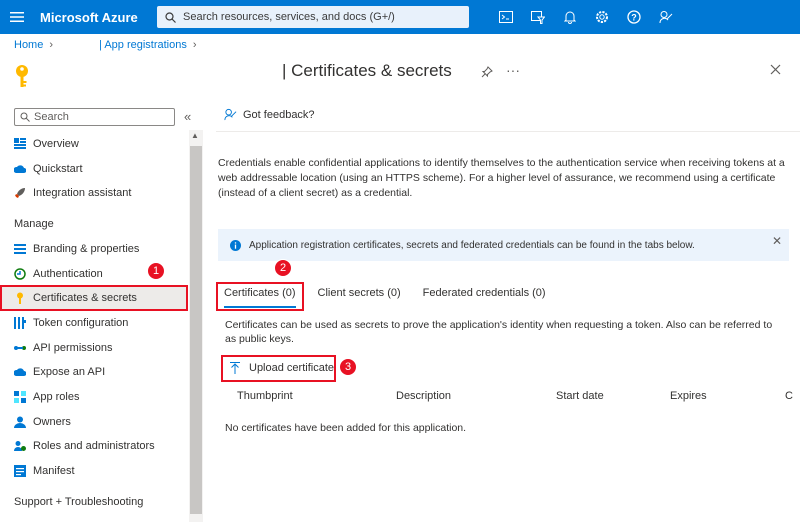 The image size is (800, 522). Describe the element at coordinates (79, 502) in the screenshot. I see `support-section-heading: Support + Troubleshooting` at that location.